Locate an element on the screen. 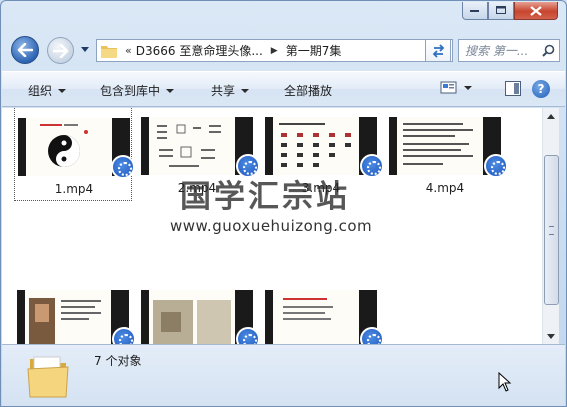 The width and height of the screenshot is (567, 407). maximize-button is located at coordinates (501, 11).